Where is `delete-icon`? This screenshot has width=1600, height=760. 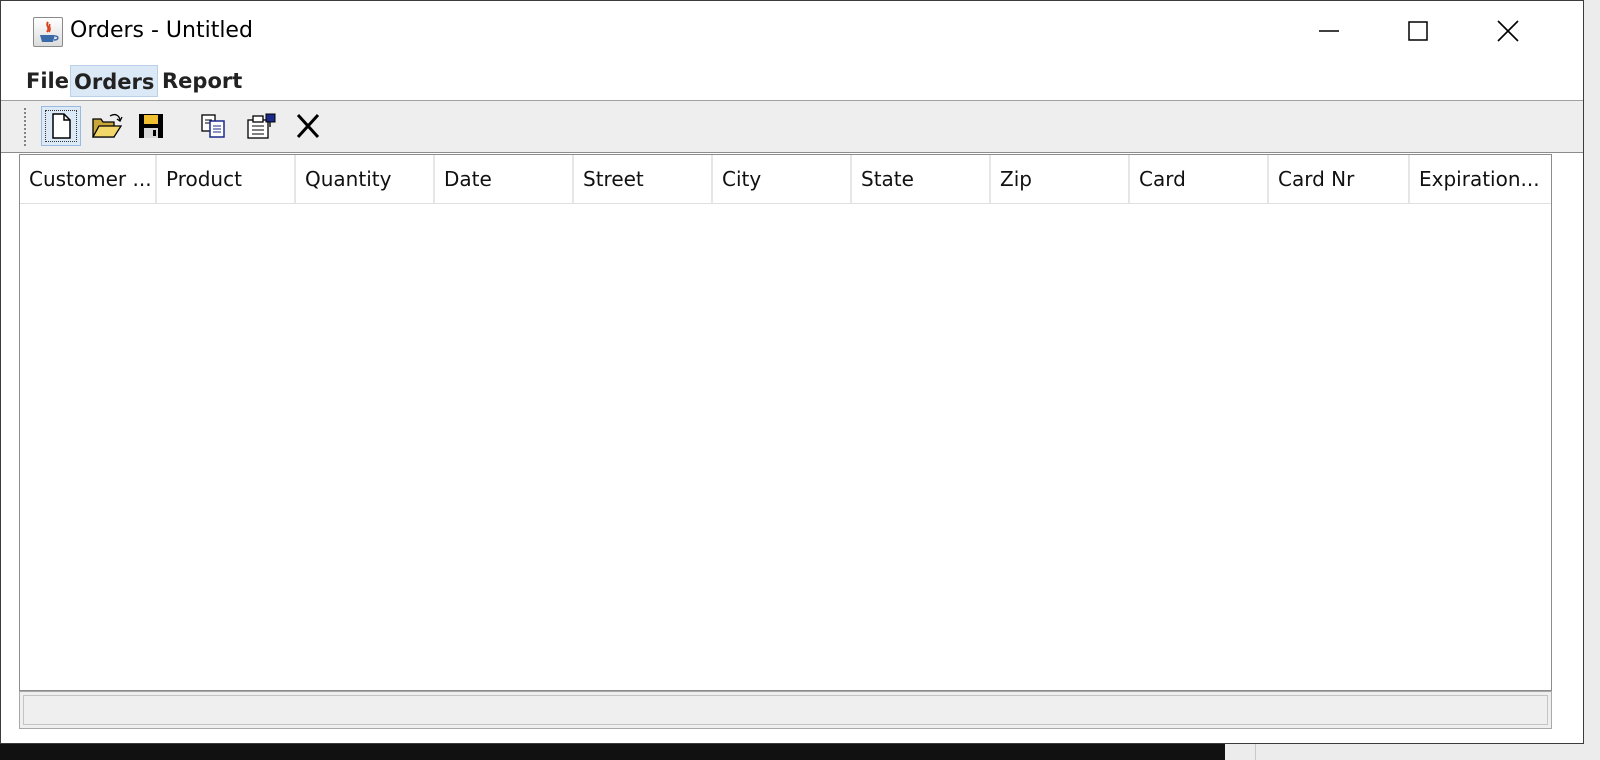 delete-icon is located at coordinates (308, 126).